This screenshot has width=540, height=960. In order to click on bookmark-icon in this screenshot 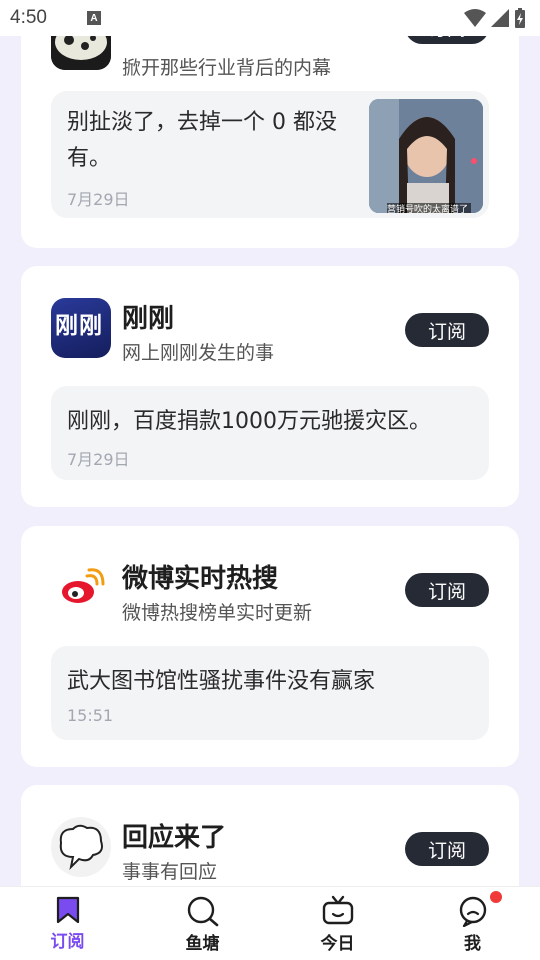, I will do `click(67, 910)`.